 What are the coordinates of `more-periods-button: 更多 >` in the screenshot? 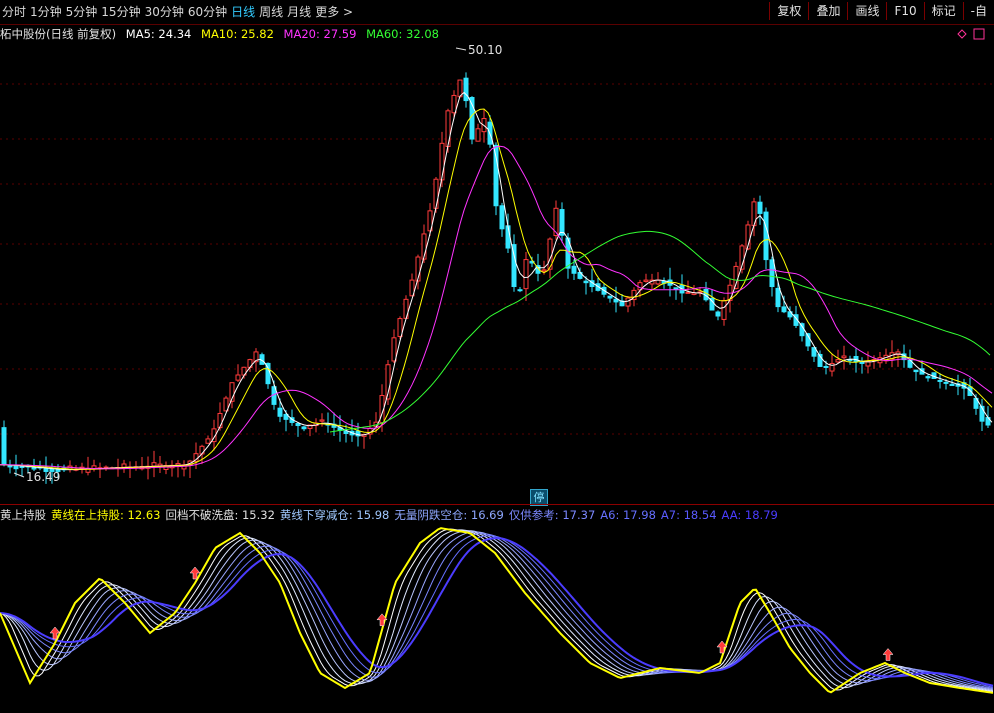 It's located at (336, 12).